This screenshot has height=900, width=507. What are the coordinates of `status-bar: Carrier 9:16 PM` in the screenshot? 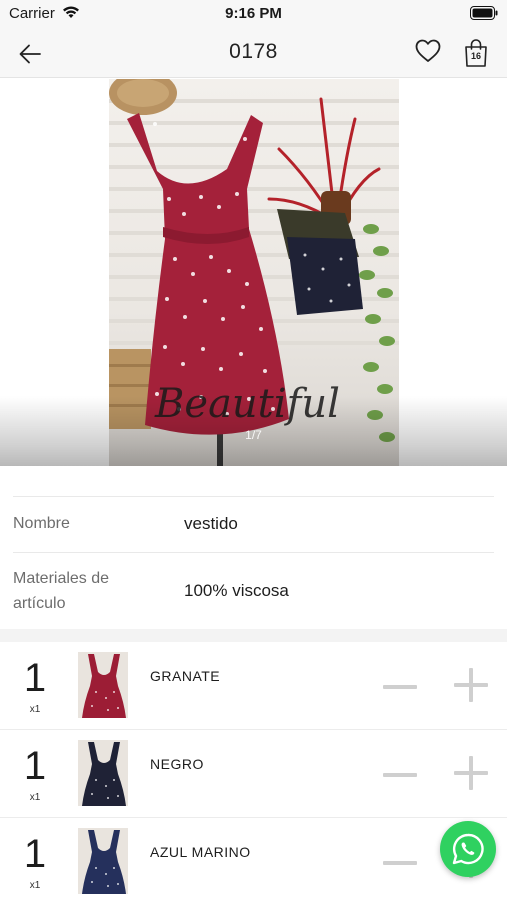 It's located at (253, 14).